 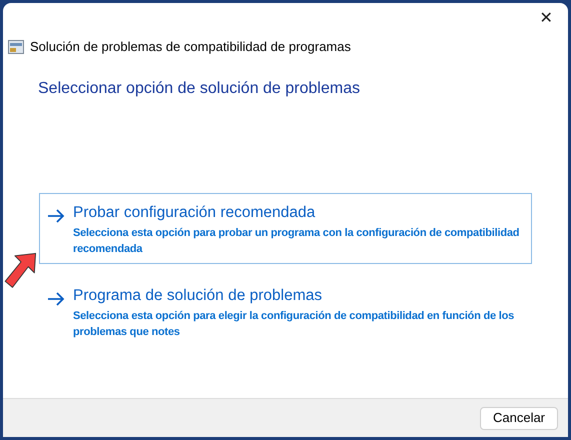 What do you see at coordinates (519, 418) in the screenshot?
I see `cancel-button: Cancelar` at bounding box center [519, 418].